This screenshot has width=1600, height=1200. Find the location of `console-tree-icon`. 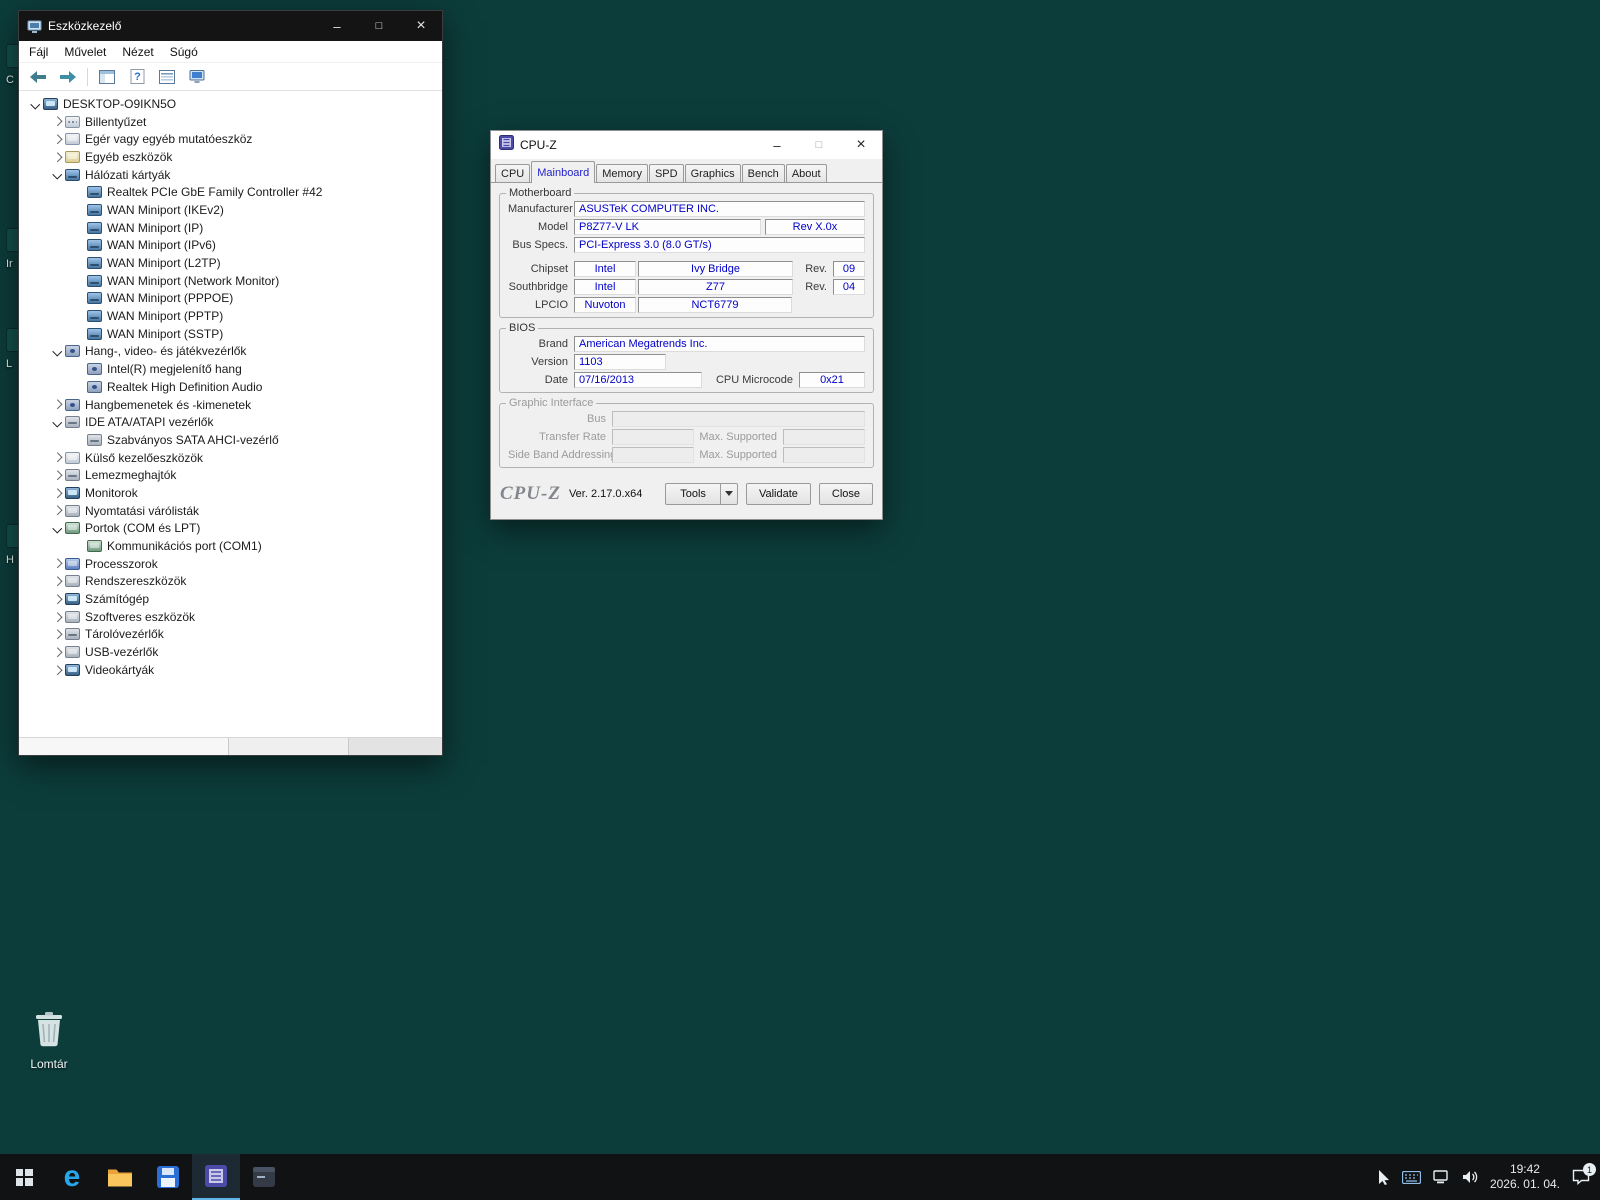

console-tree-icon is located at coordinates (107, 77).